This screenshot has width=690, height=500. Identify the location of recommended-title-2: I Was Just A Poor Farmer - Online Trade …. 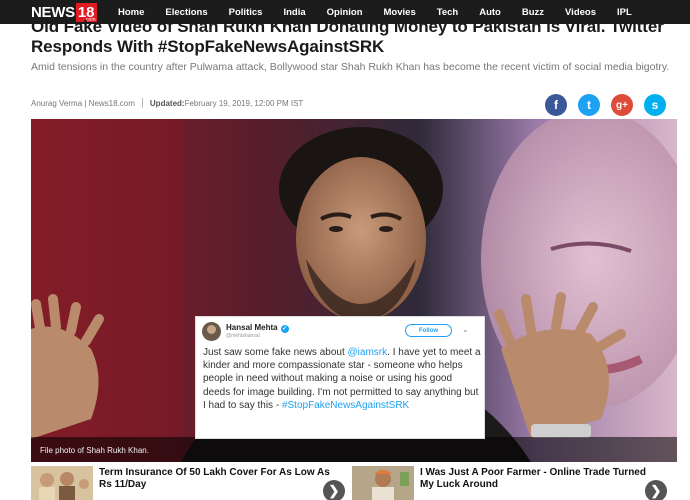
(540, 479).